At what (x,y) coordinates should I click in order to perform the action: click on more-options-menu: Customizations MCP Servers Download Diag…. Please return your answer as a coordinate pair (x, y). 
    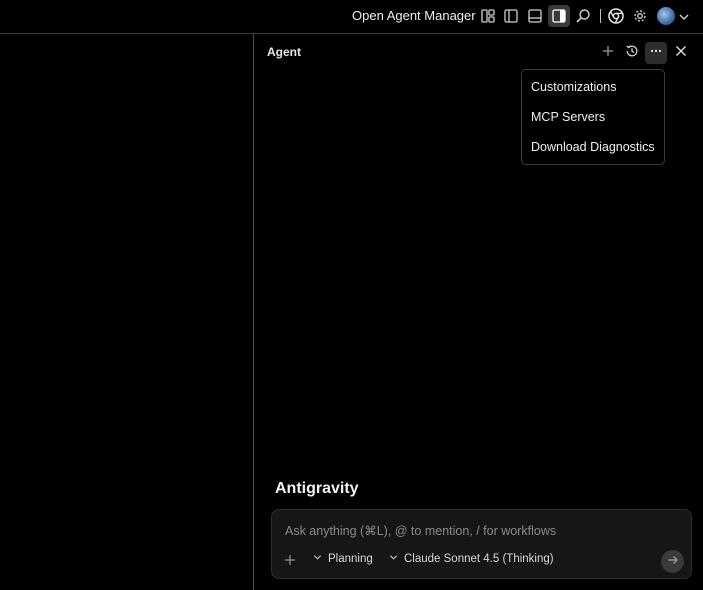
    Looking at the image, I should click on (593, 117).